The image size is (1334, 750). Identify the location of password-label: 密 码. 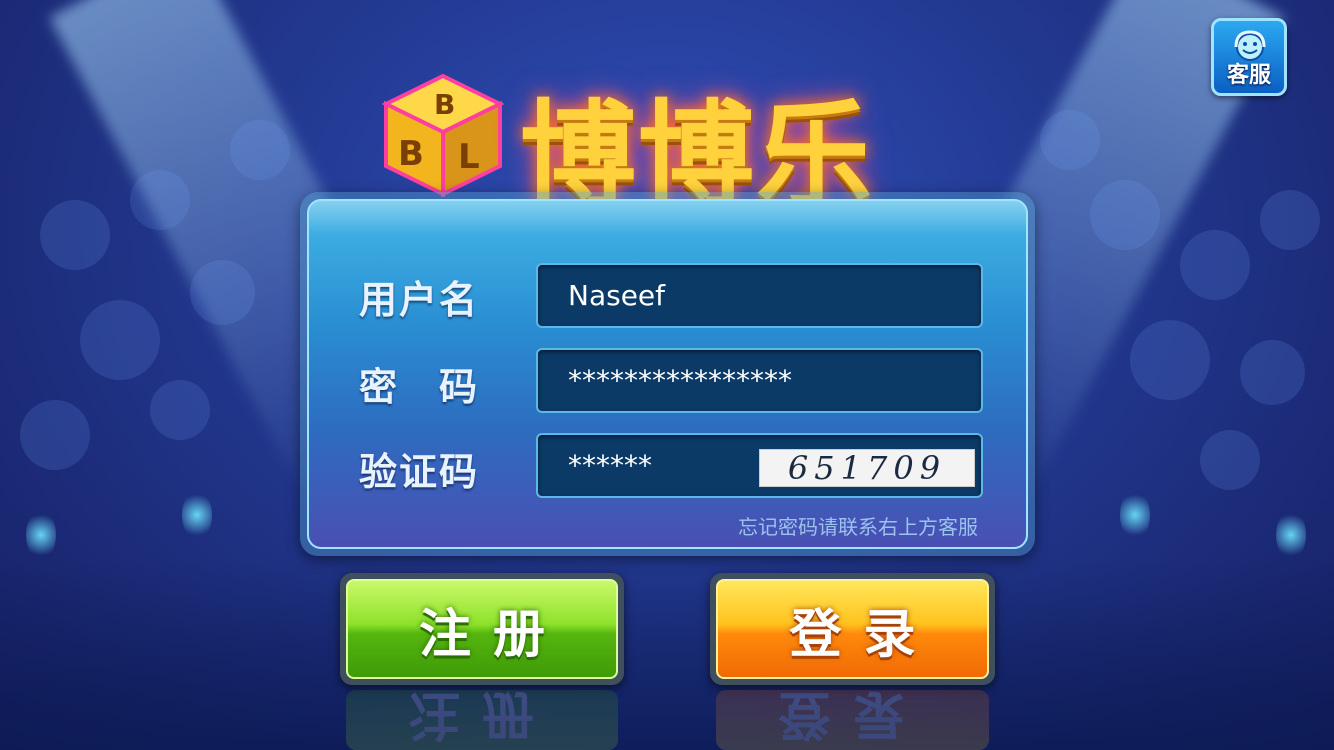
(419, 387).